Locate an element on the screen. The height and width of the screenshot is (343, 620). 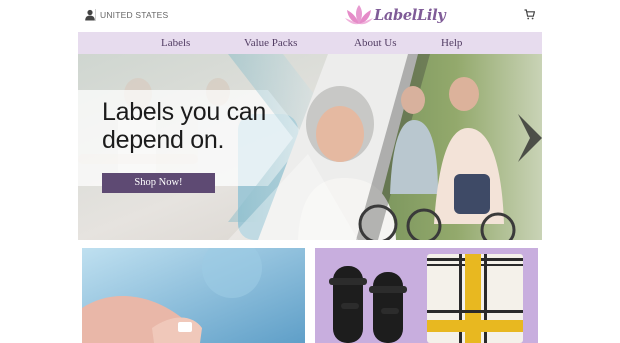
page-margin-left is located at coordinates (39, 171).